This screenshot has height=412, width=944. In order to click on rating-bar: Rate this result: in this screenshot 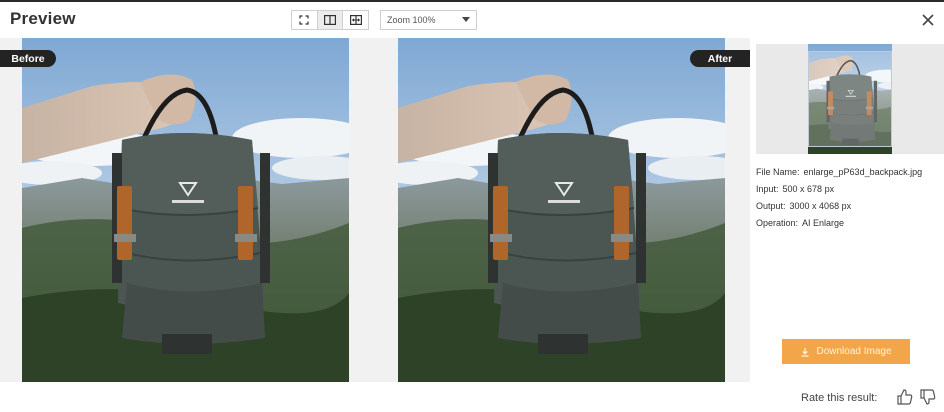, I will do `click(472, 397)`.